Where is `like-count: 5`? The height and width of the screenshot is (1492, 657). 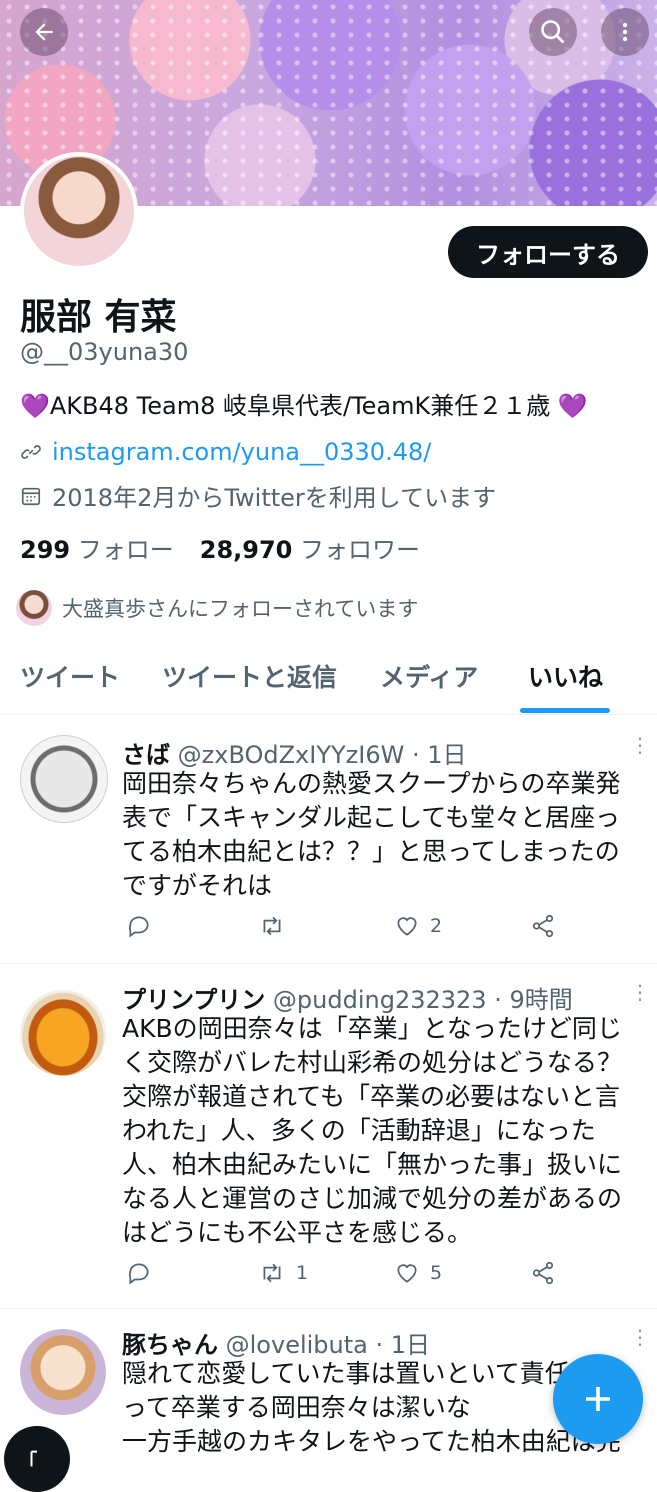 like-count: 5 is located at coordinates (436, 1273).